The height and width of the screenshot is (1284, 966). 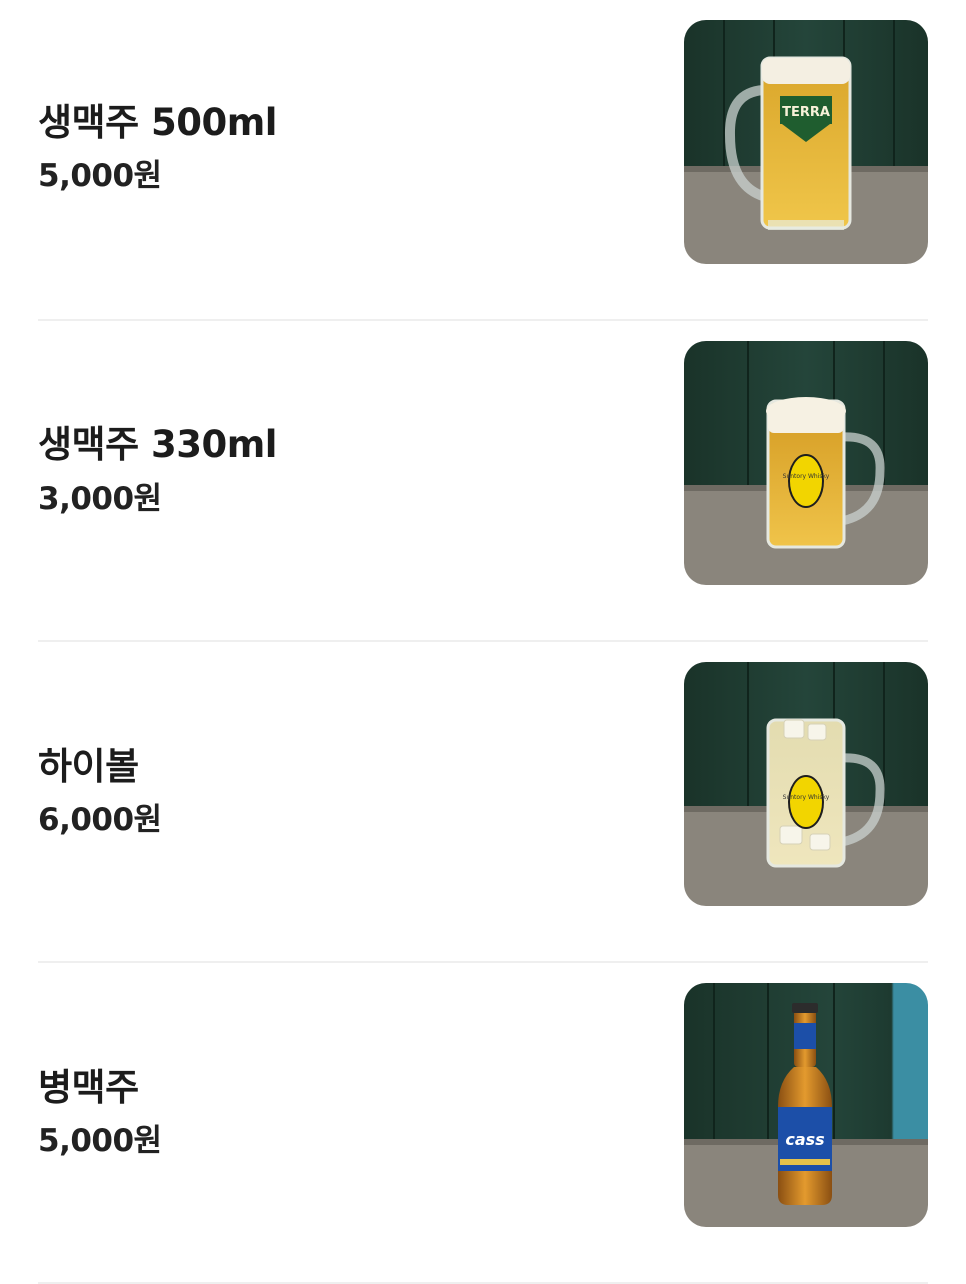 I want to click on highball-mug-icon: Suntory Whisky, so click(x=806, y=784).